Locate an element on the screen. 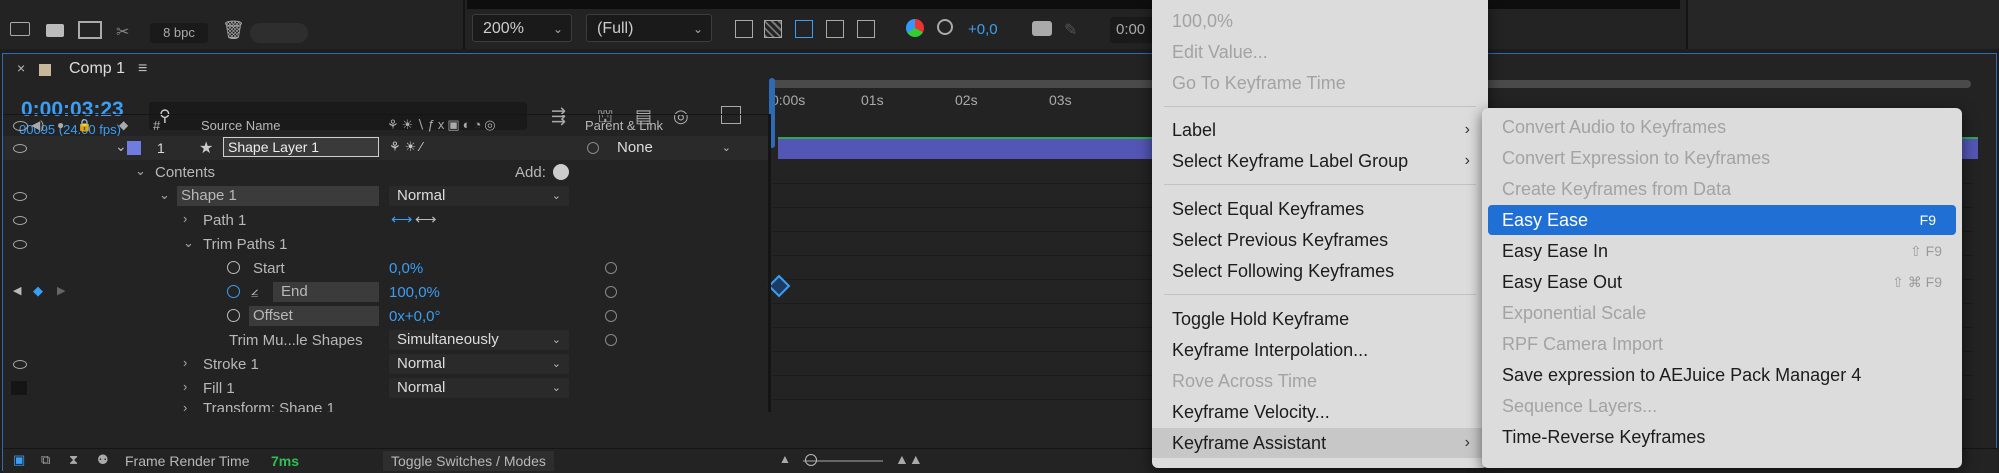  path-direction-icon: ⟷ is located at coordinates (402, 219).